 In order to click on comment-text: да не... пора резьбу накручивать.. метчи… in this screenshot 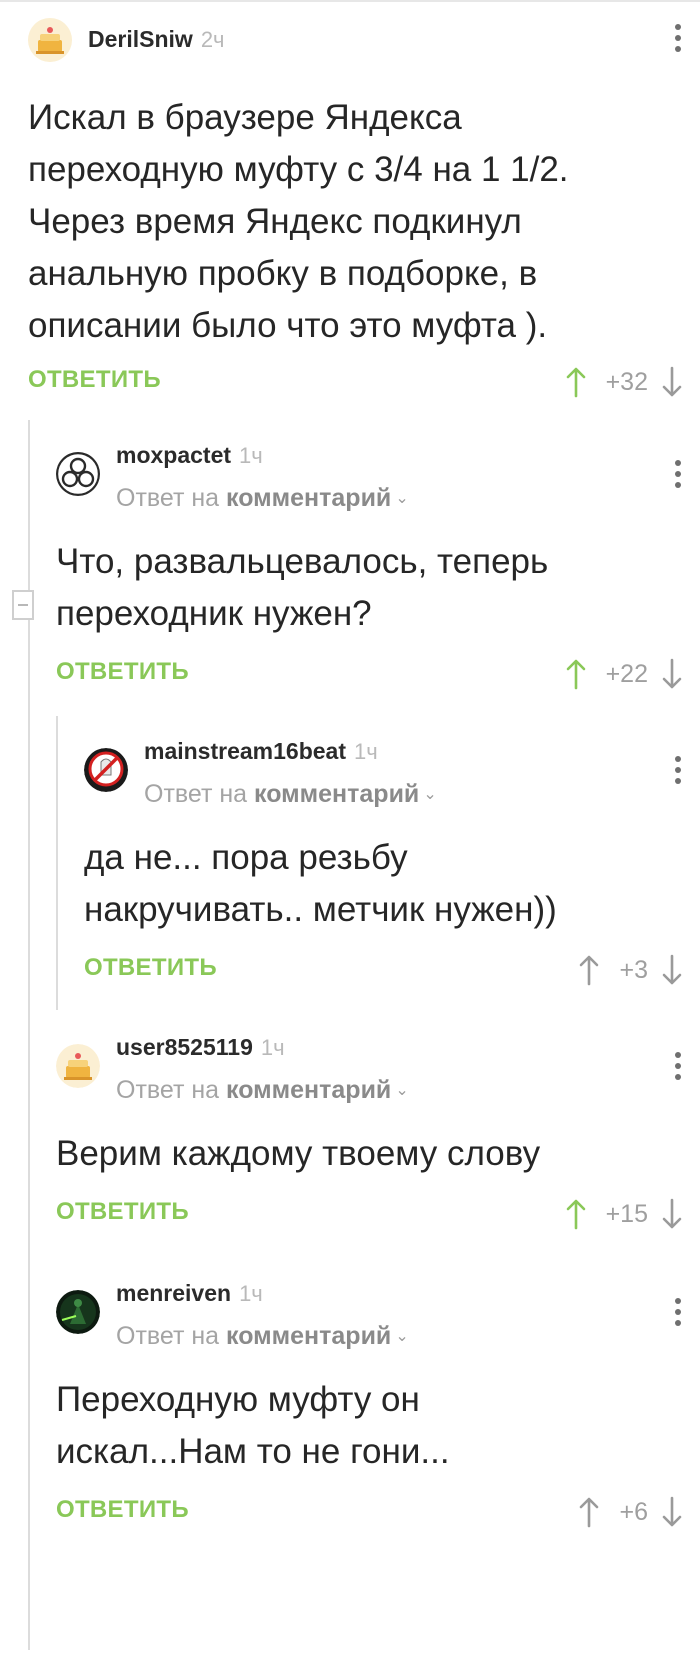, I will do `click(320, 883)`.